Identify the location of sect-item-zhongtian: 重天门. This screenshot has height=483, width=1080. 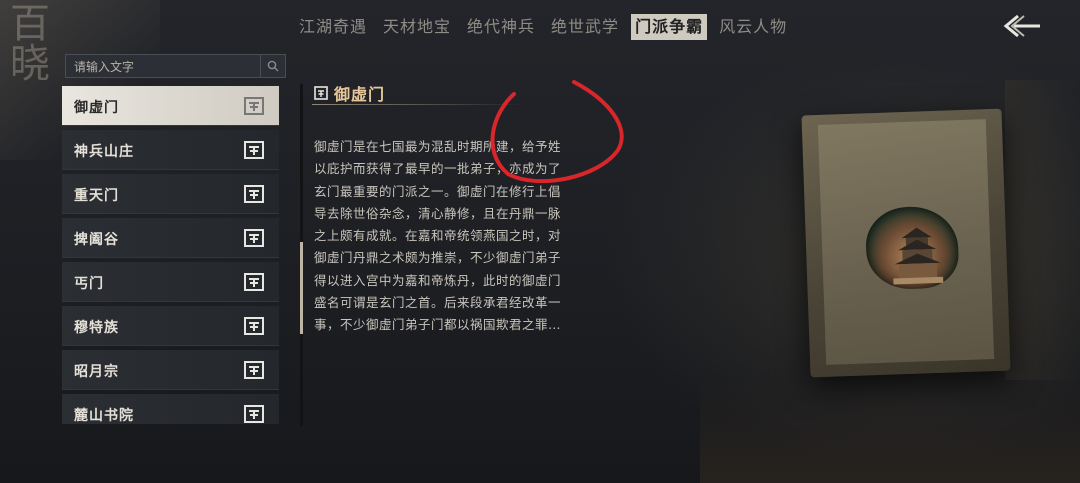
(170, 194).